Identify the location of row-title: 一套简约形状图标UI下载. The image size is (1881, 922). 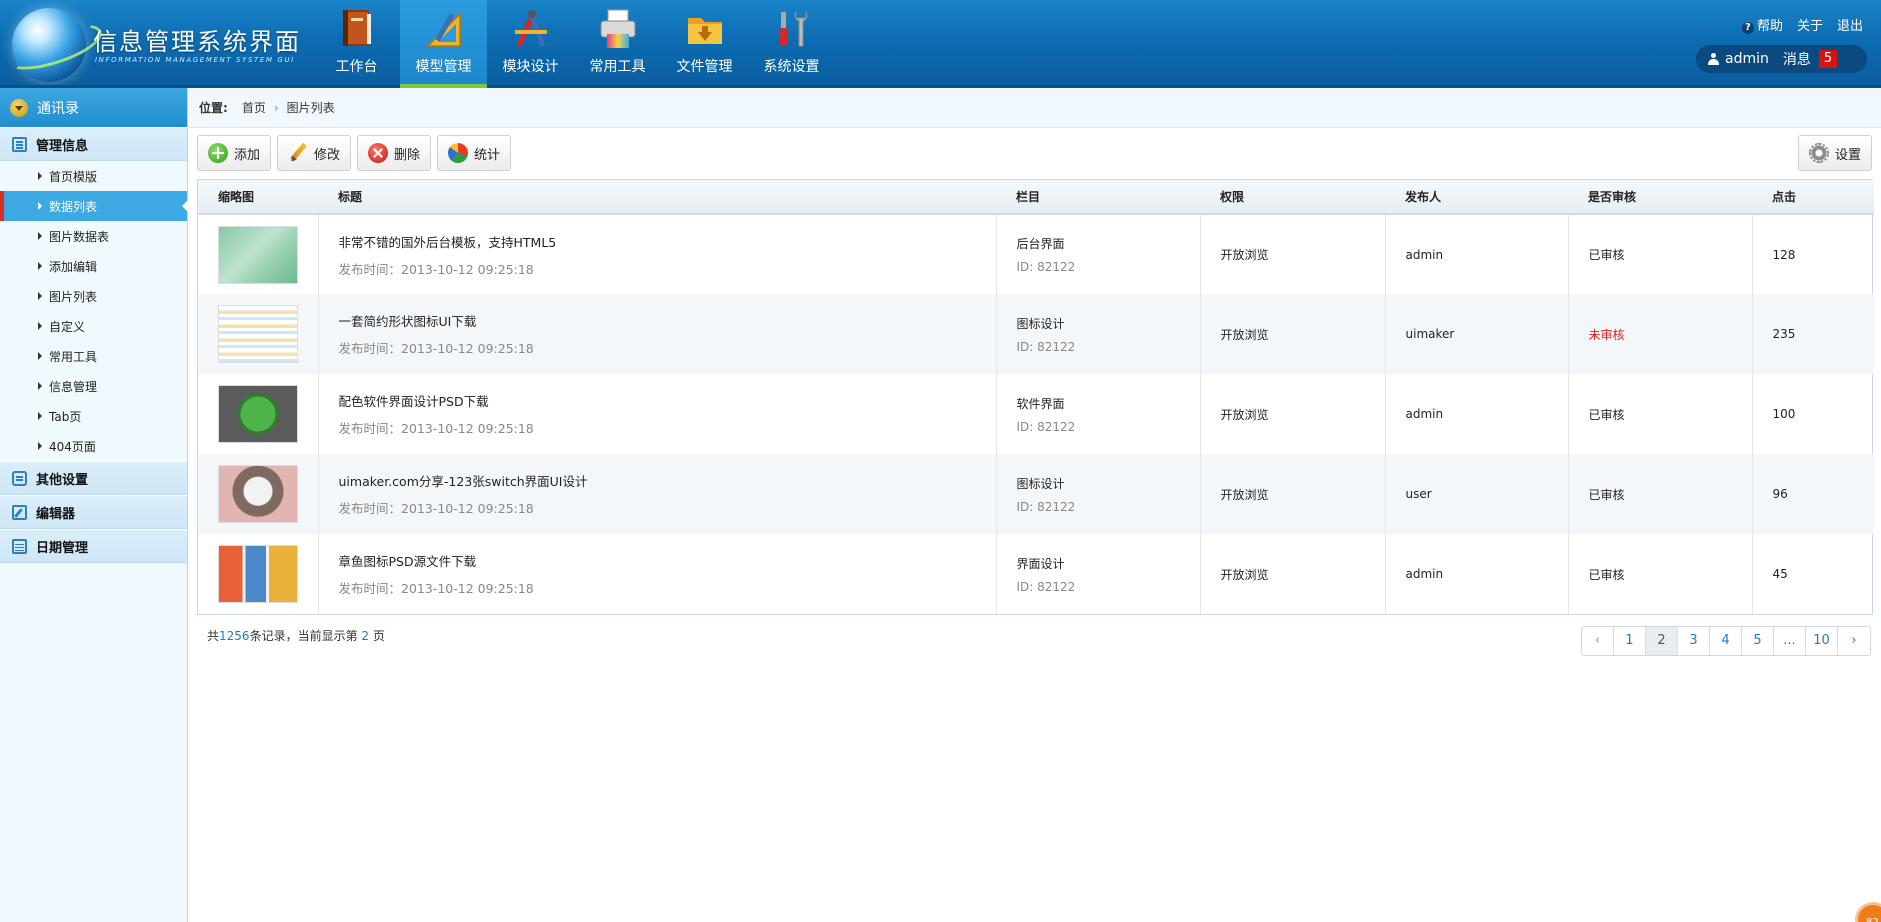
(667, 320).